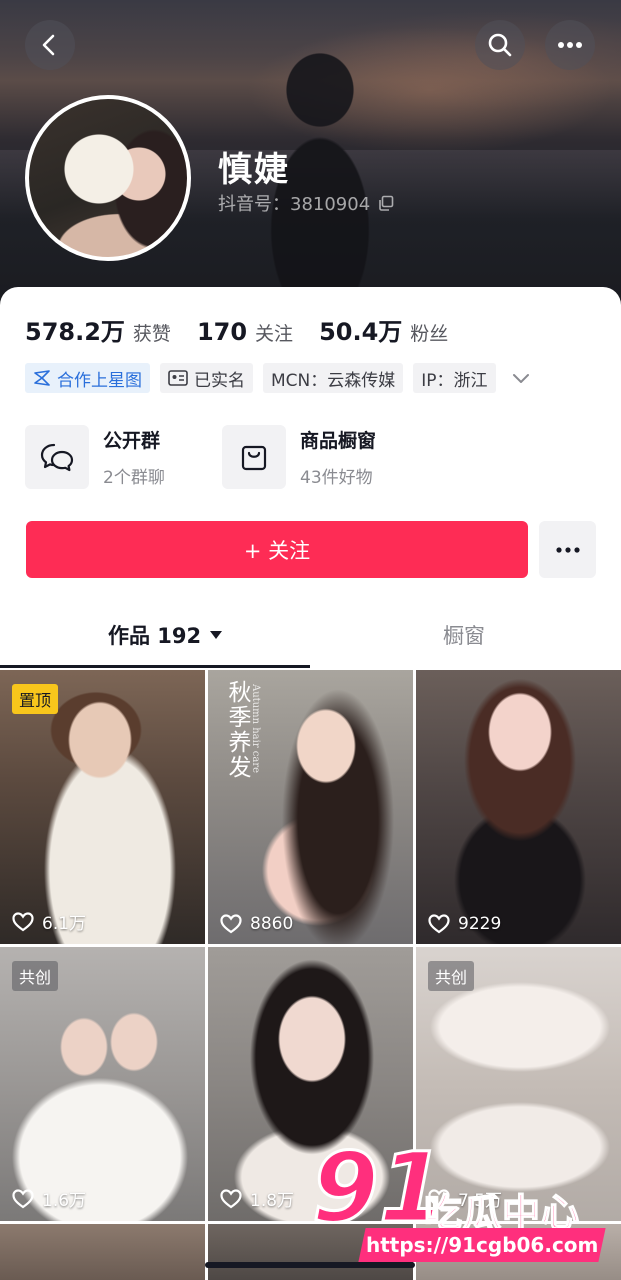 The width and height of the screenshot is (621, 1280). I want to click on followers-label: 粉丝, so click(429, 334).